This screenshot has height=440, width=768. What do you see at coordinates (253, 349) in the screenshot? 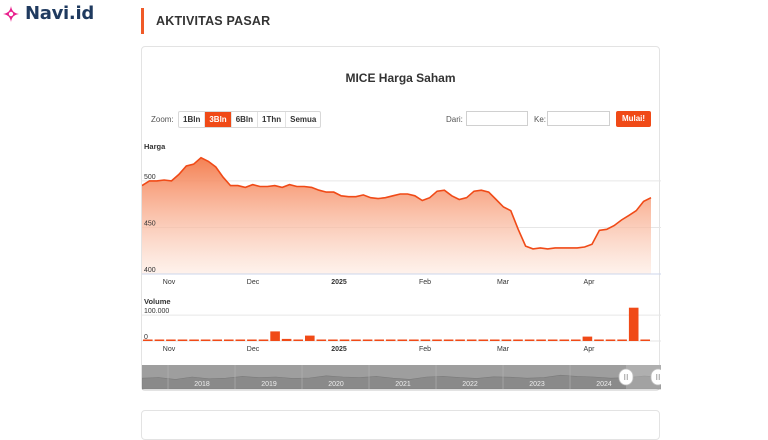
I see `volume-x-tick-label: Dec` at bounding box center [253, 349].